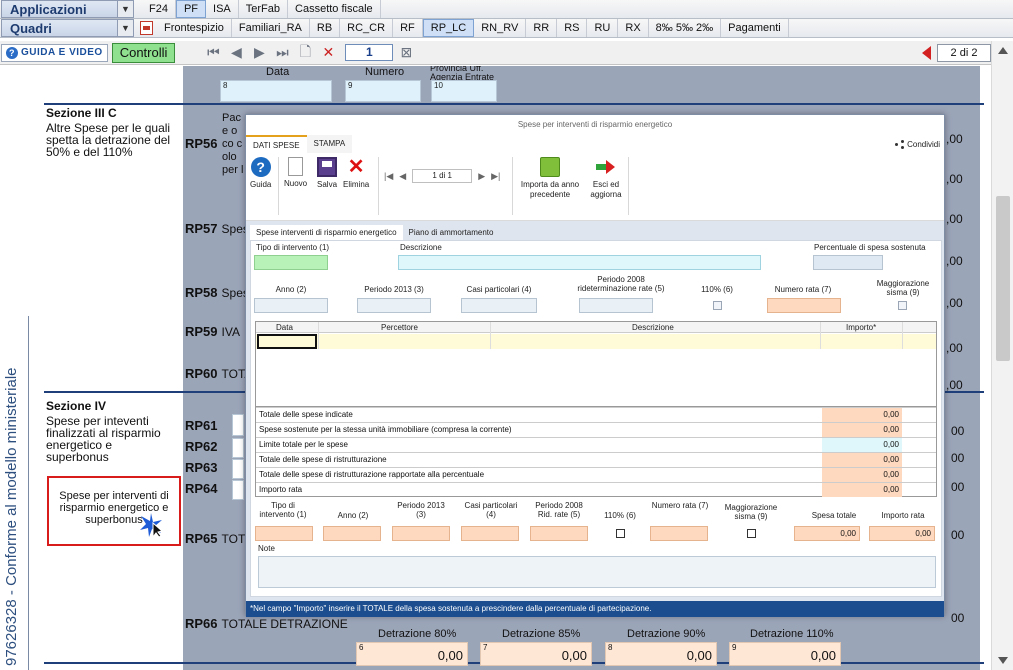  Describe the element at coordinates (958, 535) in the screenshot. I see `rp65-value: 00` at that location.